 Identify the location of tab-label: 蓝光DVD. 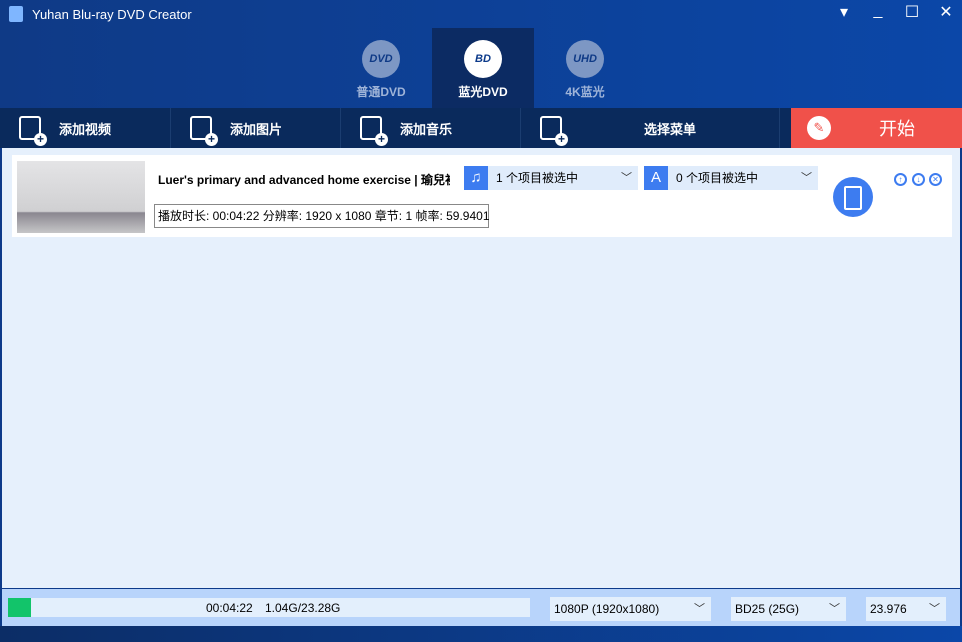
(483, 92).